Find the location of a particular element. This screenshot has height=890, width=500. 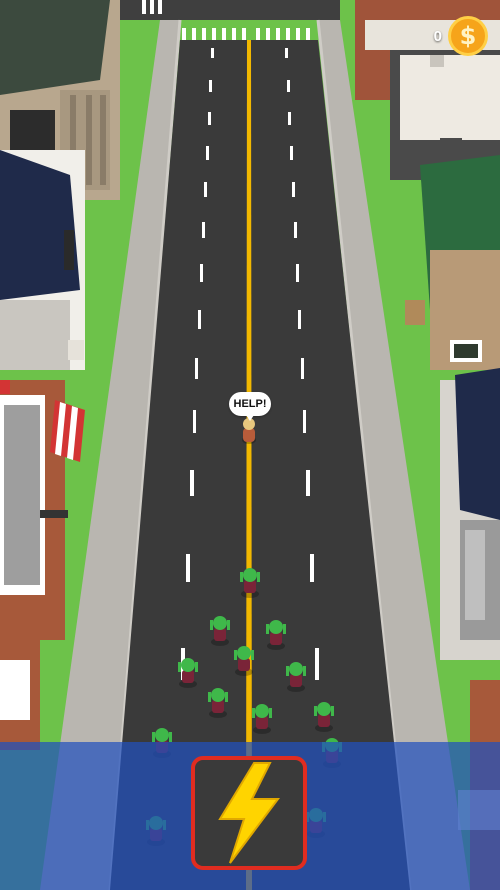

building-right-navy is located at coordinates (470, 514).